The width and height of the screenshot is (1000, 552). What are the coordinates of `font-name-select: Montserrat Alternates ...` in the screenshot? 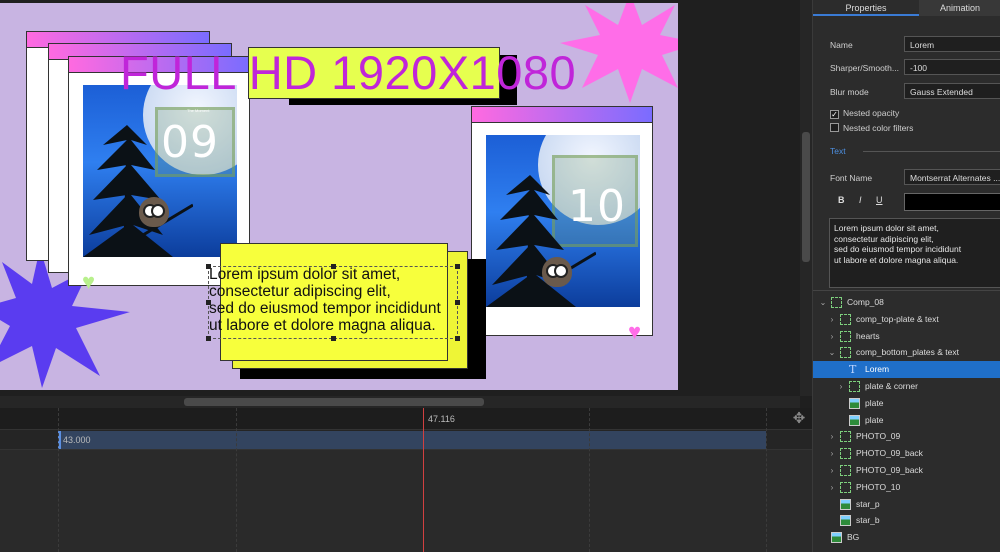 It's located at (952, 177).